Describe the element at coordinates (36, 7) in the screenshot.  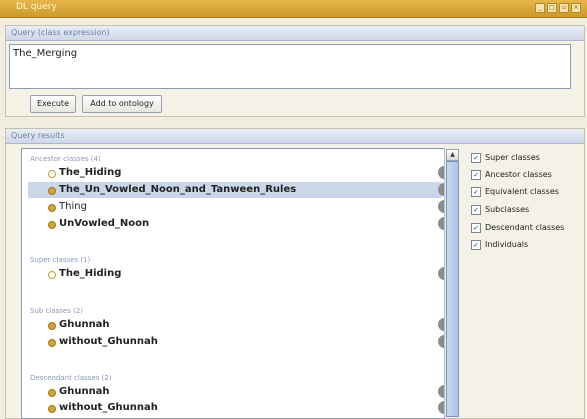
I see `window-title: DL query` at that location.